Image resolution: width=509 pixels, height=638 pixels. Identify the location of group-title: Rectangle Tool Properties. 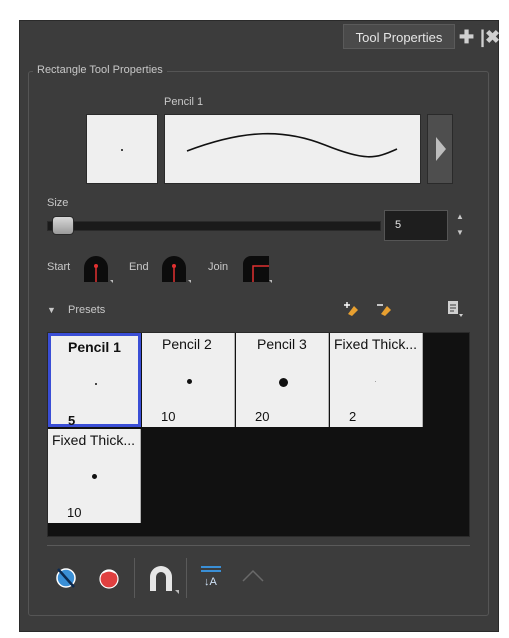
(100, 70).